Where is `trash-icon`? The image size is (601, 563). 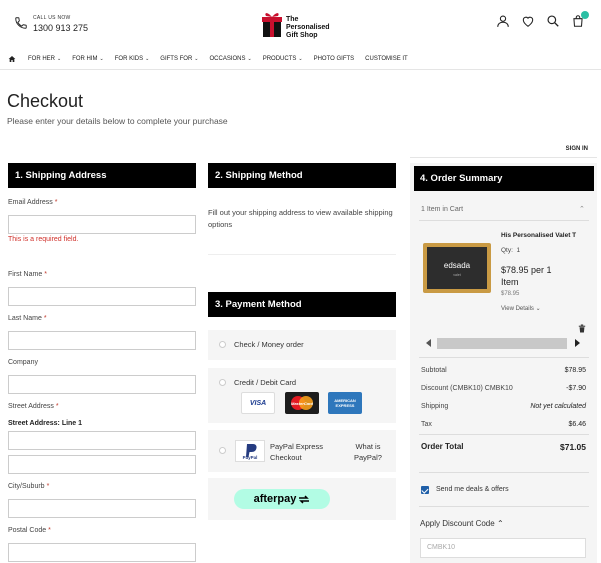 trash-icon is located at coordinates (582, 328).